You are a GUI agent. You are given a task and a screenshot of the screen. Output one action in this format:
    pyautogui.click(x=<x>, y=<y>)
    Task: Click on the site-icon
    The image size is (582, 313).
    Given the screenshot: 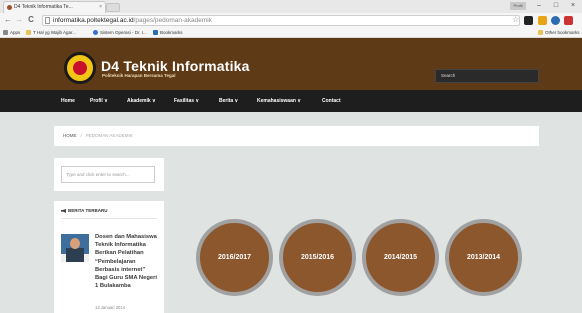 What is the action you would take?
    pyautogui.click(x=95, y=33)
    